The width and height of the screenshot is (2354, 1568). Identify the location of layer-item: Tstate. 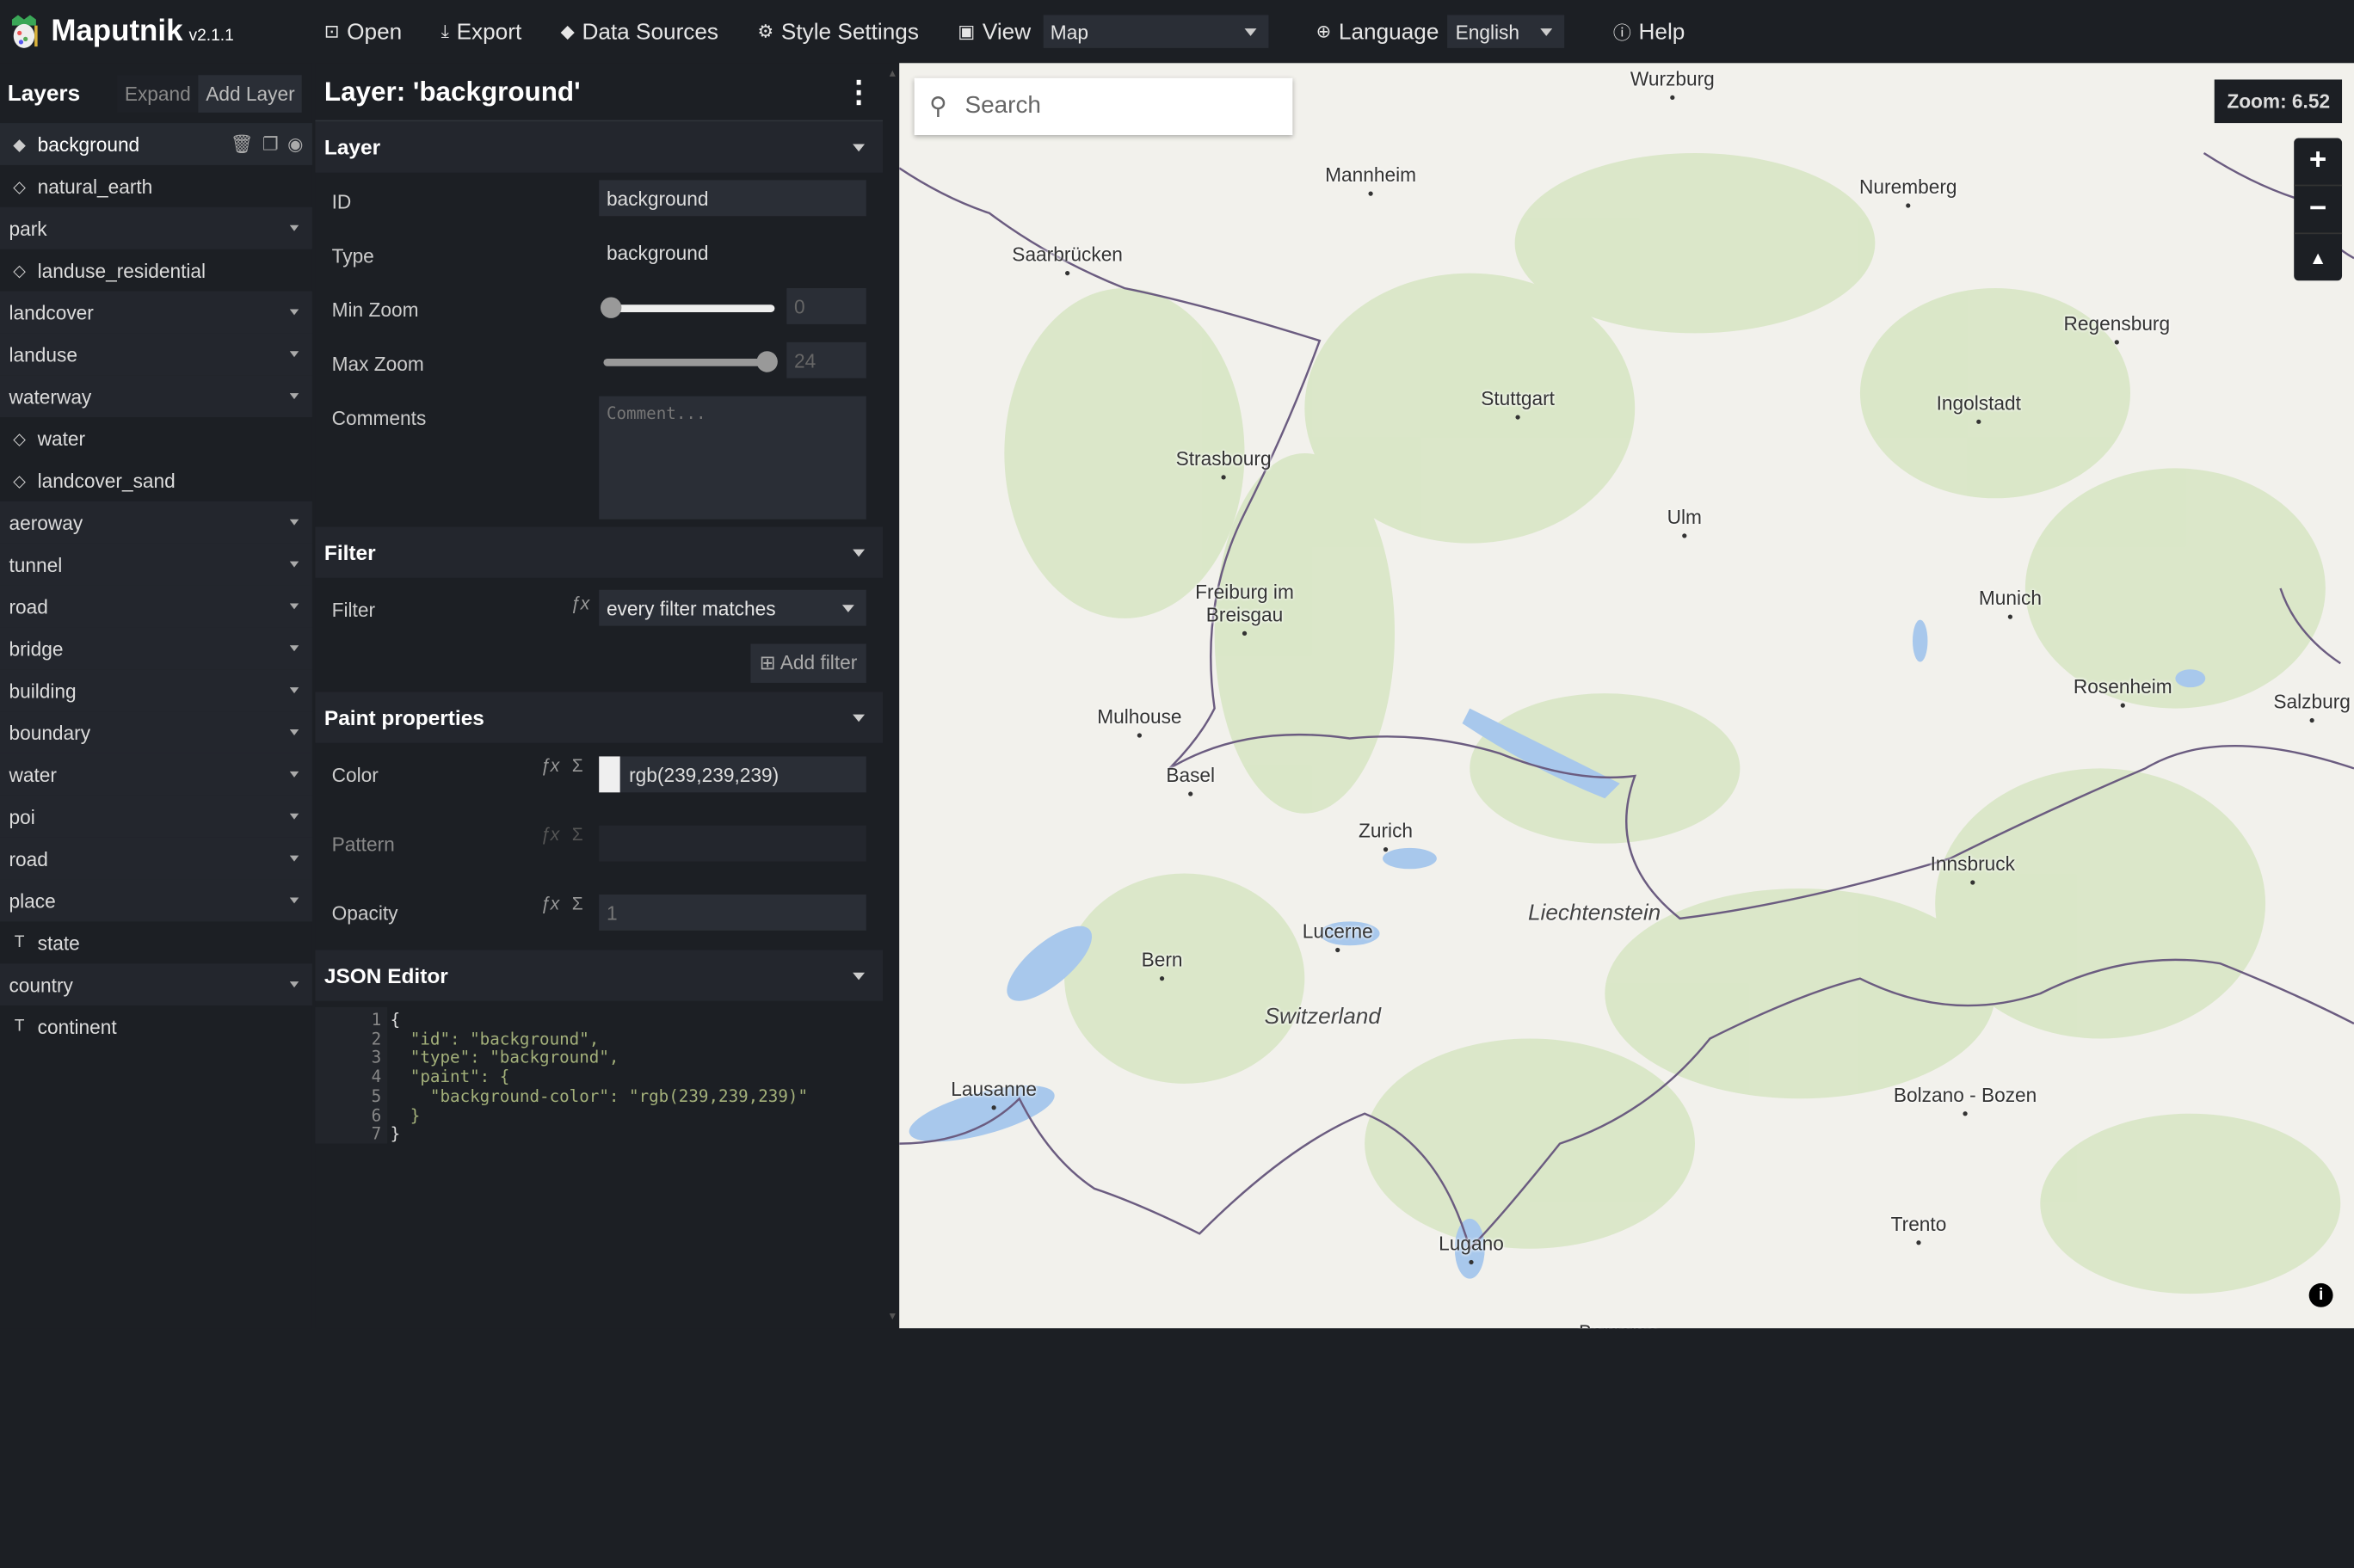
(156, 942).